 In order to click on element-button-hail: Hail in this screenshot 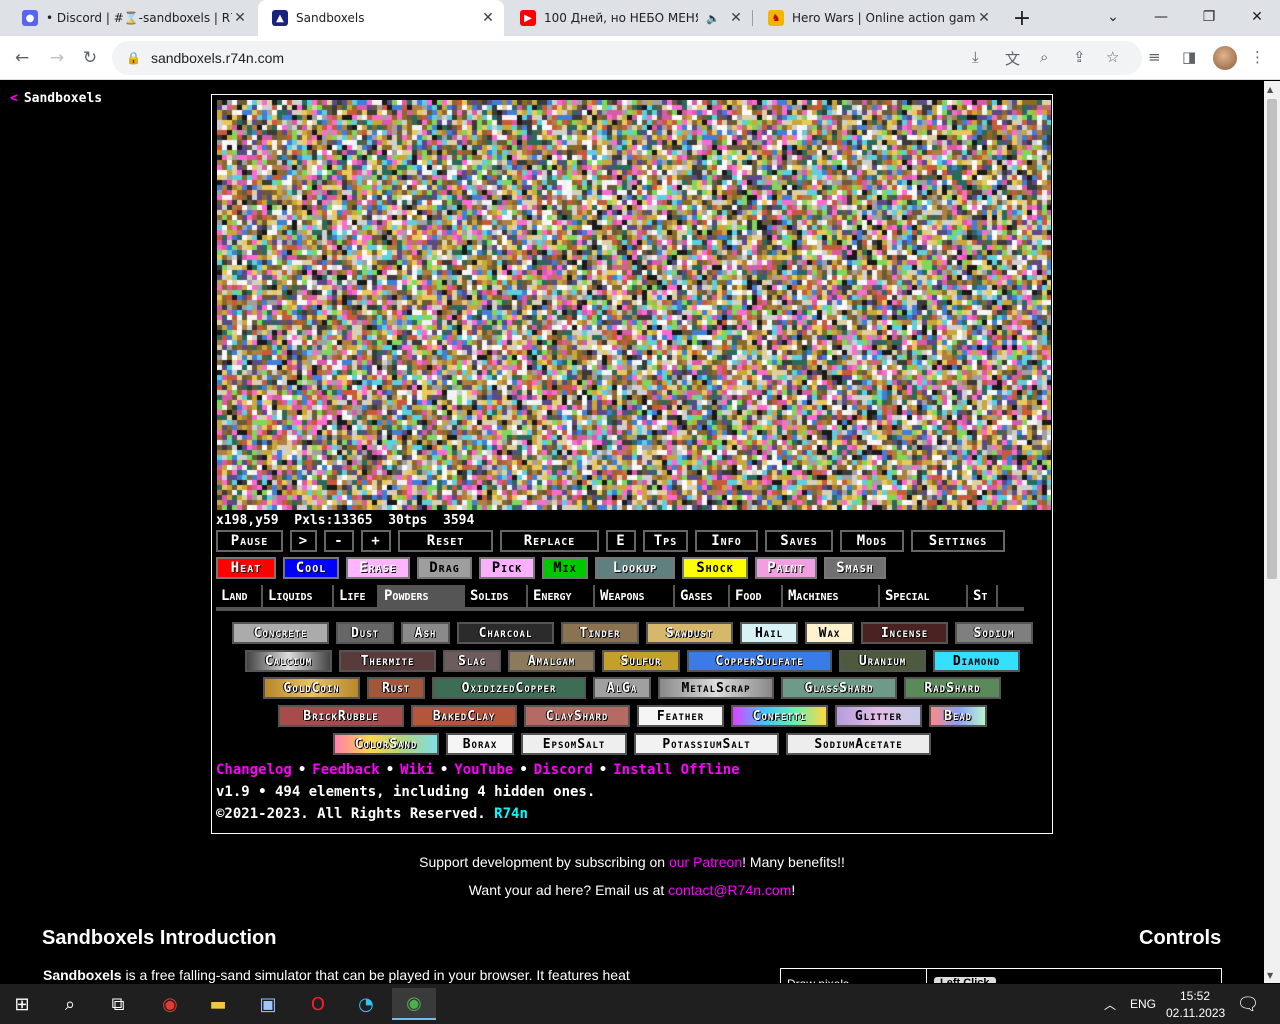, I will do `click(769, 633)`.